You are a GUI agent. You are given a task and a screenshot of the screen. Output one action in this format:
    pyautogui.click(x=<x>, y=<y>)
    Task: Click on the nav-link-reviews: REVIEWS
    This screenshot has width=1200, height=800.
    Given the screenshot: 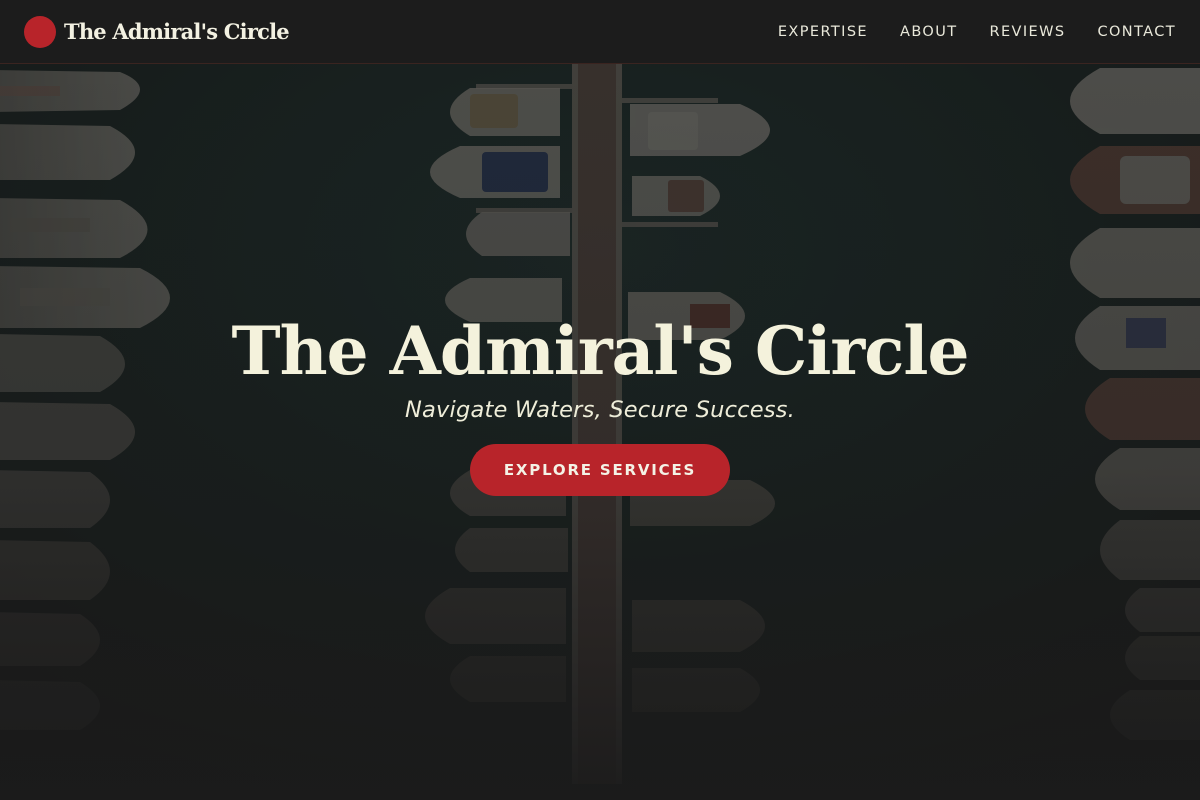 What is the action you would take?
    pyautogui.click(x=1028, y=32)
    